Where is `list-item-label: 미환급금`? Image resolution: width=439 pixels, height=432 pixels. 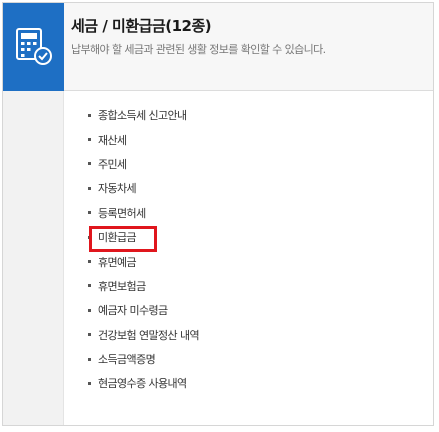
list-item-label: 미환급금 is located at coordinates (117, 238).